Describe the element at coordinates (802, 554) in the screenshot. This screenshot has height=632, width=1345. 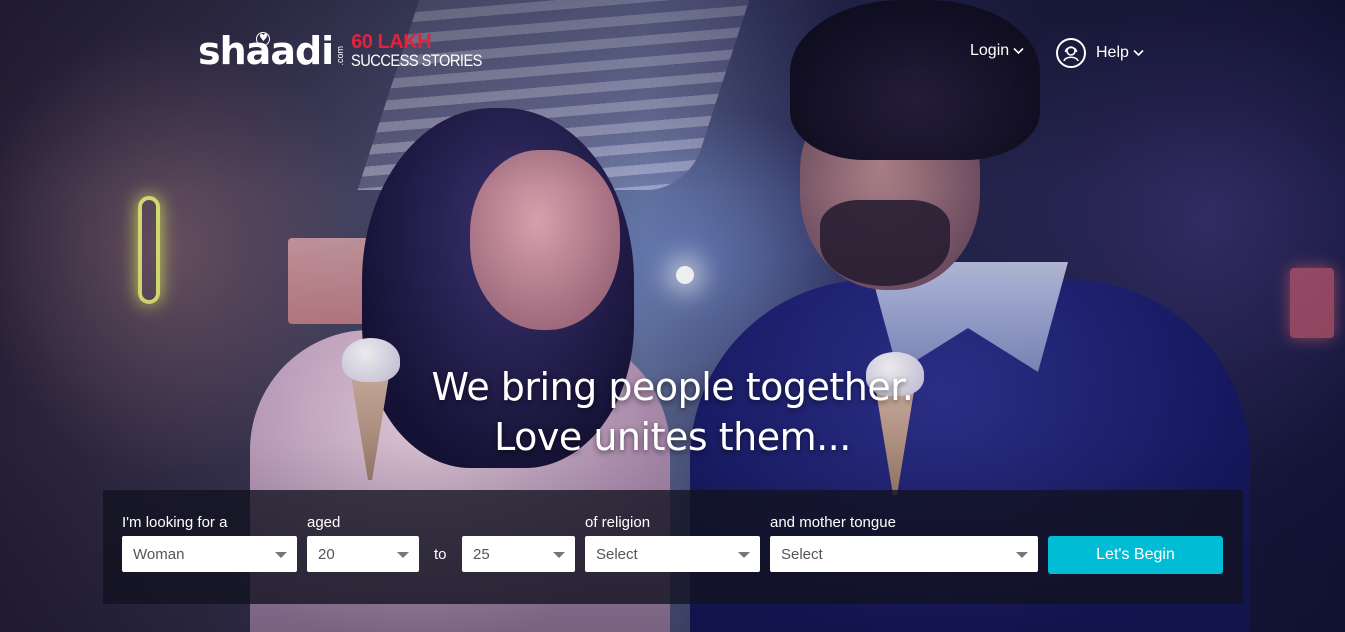
I see `mother-tongue-value: Select` at that location.